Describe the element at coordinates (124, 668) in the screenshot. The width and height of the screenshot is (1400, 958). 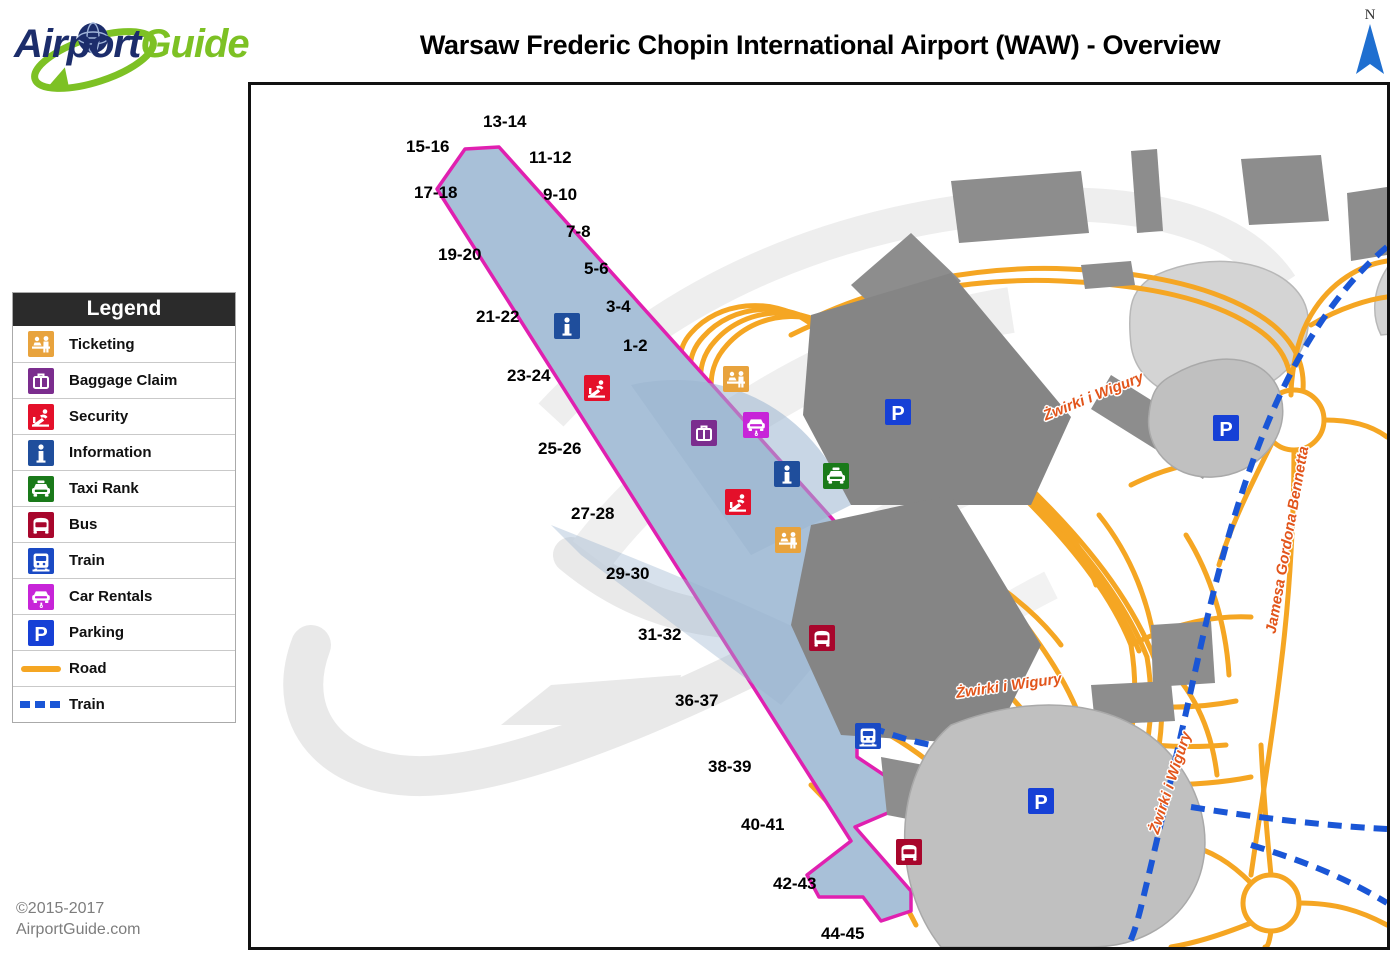
I see `legend-row-road: Road` at that location.